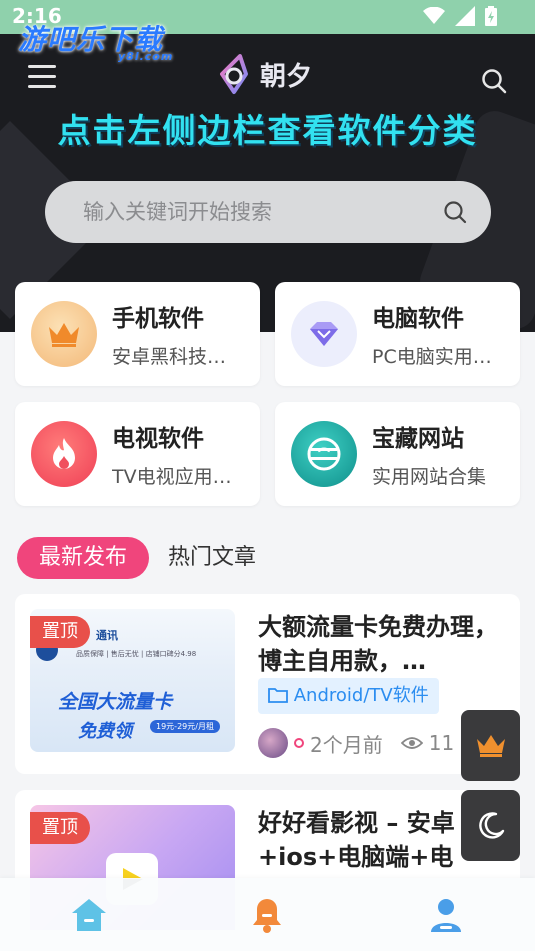 This screenshot has width=535, height=951. I want to click on search-bar, so click(268, 212).